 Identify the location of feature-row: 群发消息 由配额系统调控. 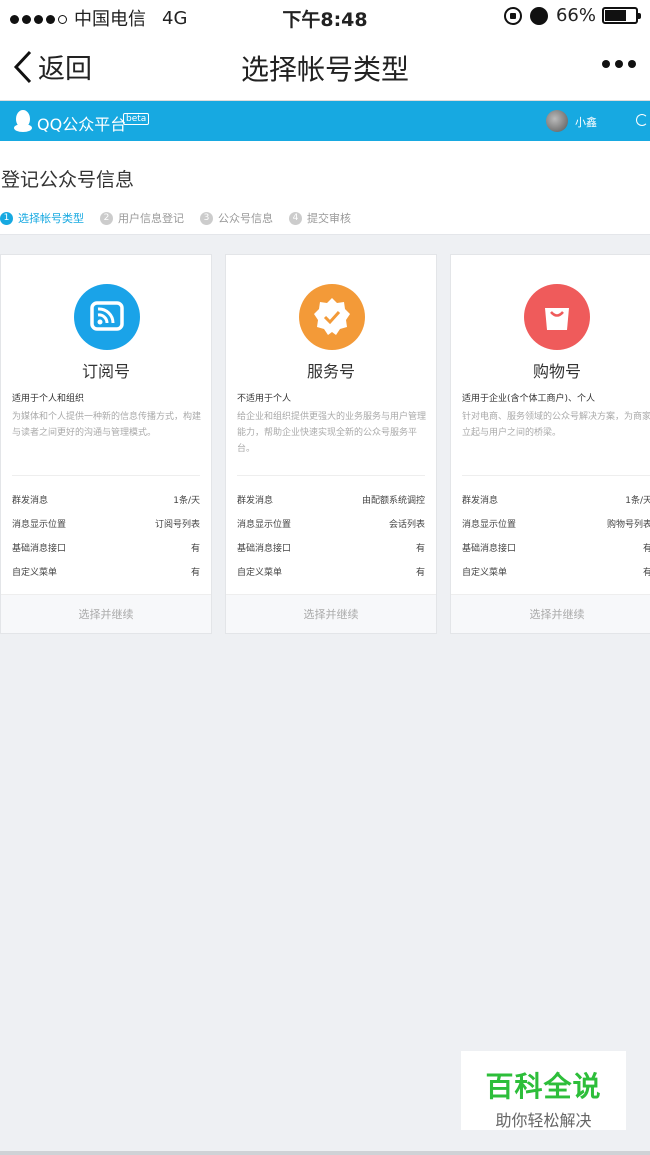
(331, 499).